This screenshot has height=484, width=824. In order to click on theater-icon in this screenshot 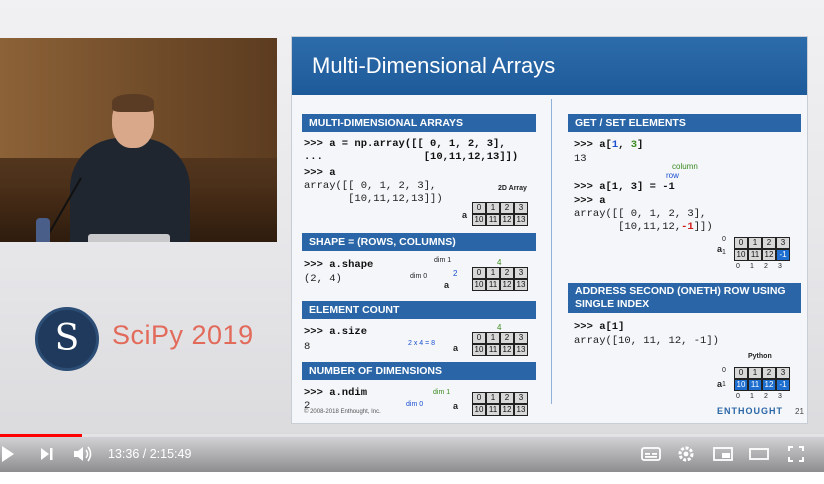, I will do `click(759, 456)`.